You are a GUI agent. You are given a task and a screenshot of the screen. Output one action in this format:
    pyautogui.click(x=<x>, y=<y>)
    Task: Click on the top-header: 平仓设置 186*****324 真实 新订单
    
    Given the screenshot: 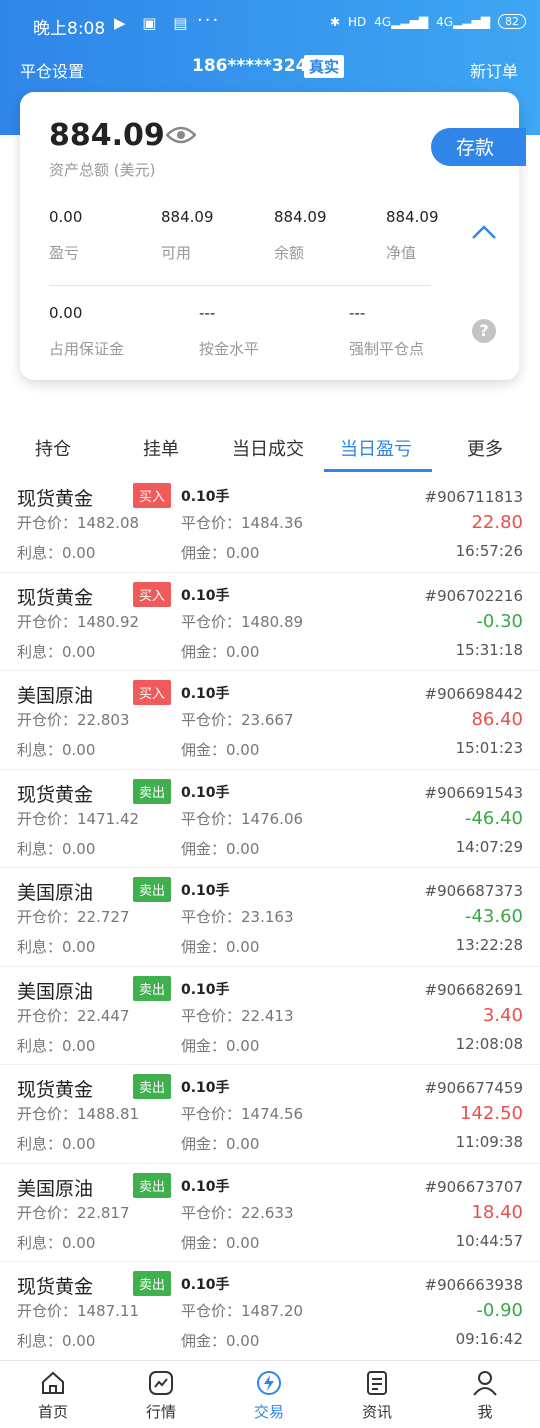 What is the action you would take?
    pyautogui.click(x=270, y=68)
    